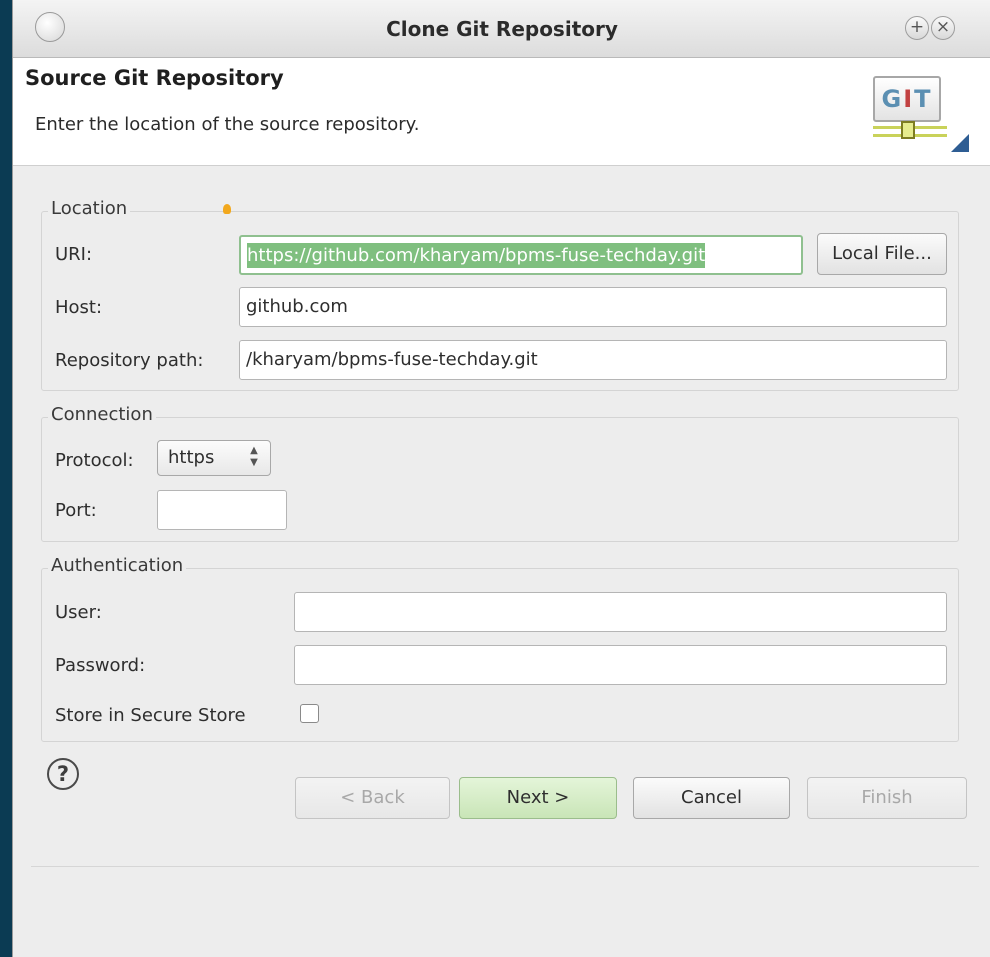  What do you see at coordinates (117, 565) in the screenshot?
I see `authentication-legend: Authentication` at bounding box center [117, 565].